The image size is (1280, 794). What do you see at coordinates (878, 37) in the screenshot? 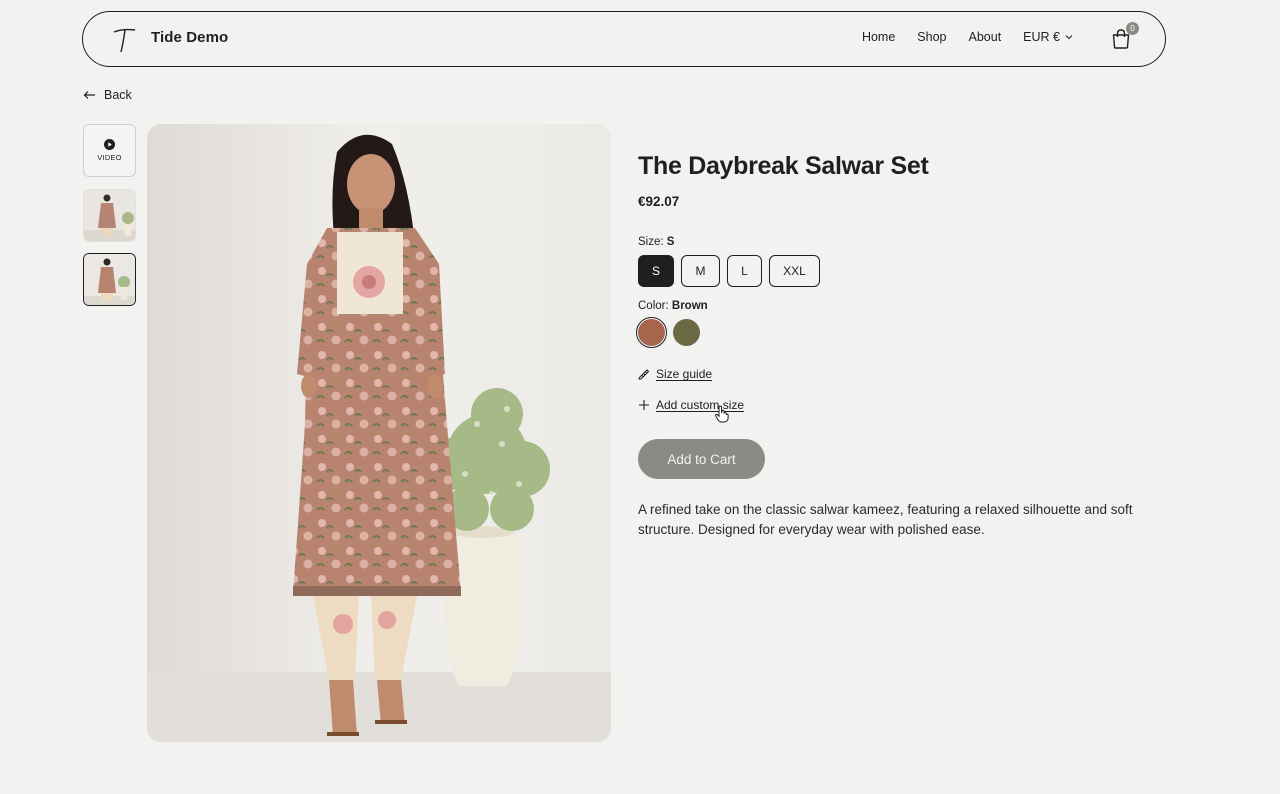
I see `nav-home: Home` at bounding box center [878, 37].